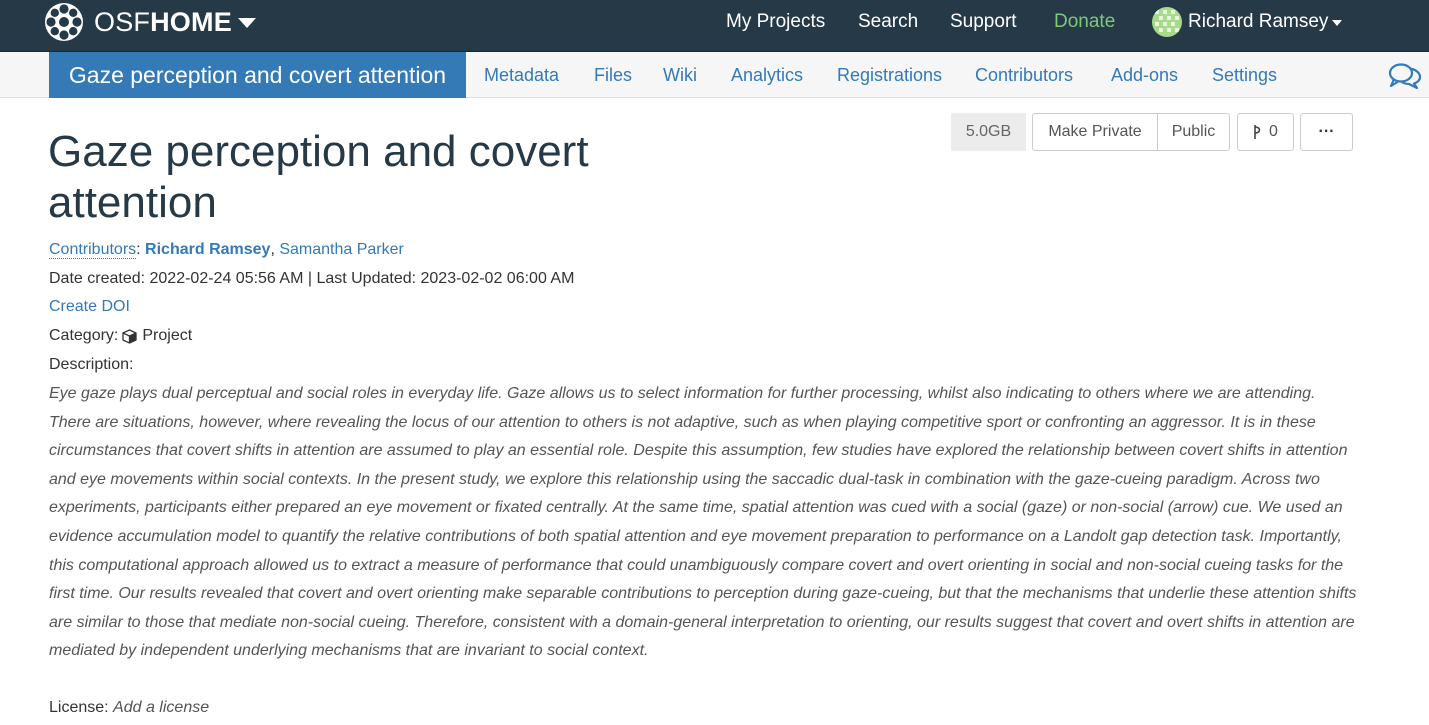 This screenshot has width=1429, height=725. Describe the element at coordinates (888, 22) in the screenshot. I see `nav-search: Search` at that location.